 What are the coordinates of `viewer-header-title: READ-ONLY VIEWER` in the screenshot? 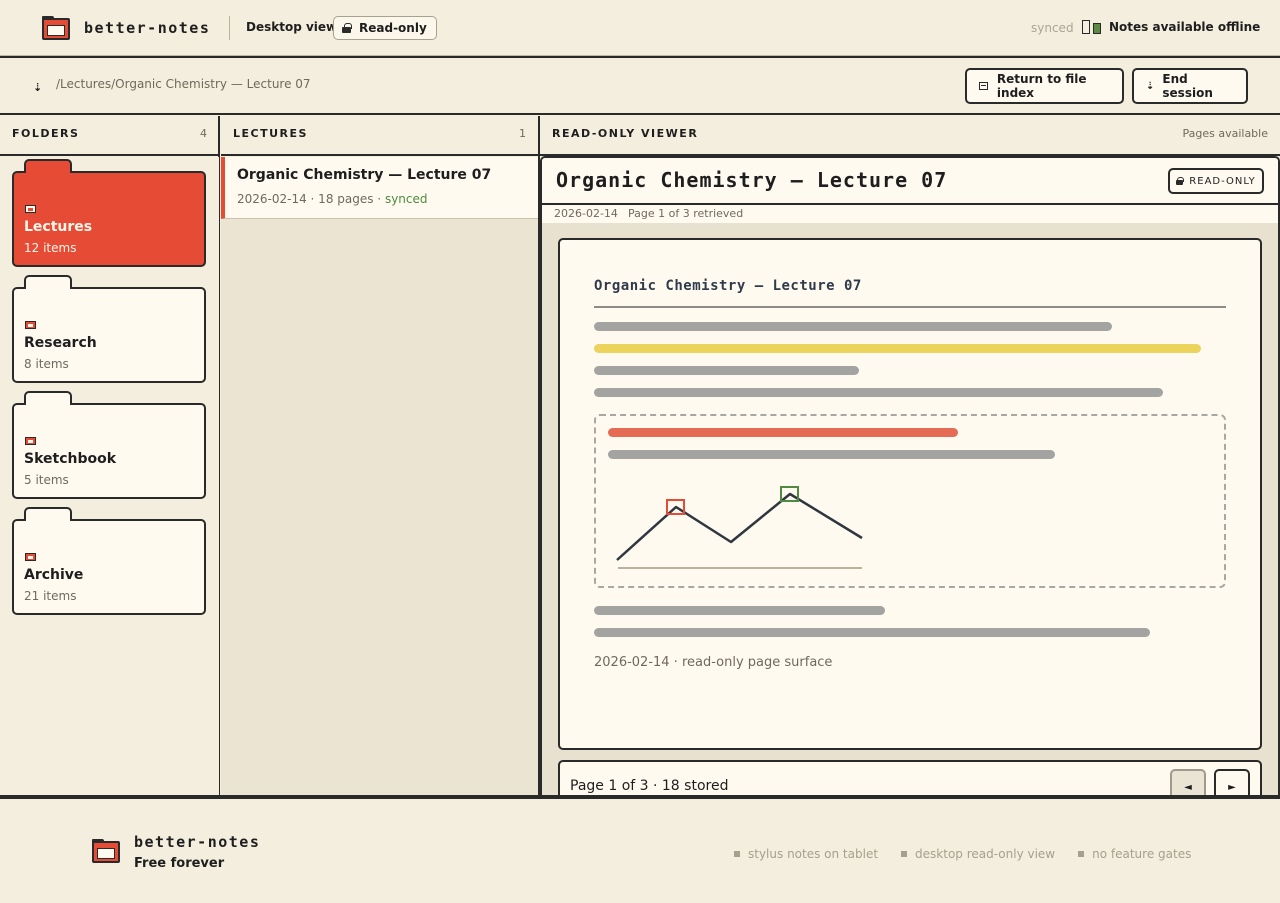 It's located at (625, 133).